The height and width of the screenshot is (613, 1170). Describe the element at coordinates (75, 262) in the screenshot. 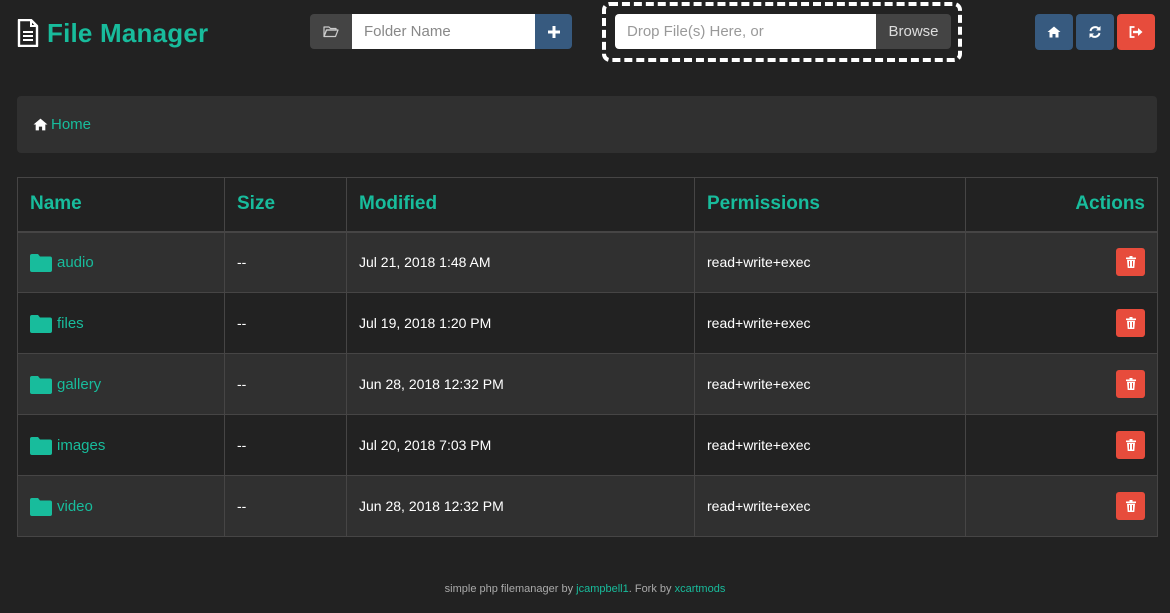

I see `folder-link: audio` at that location.